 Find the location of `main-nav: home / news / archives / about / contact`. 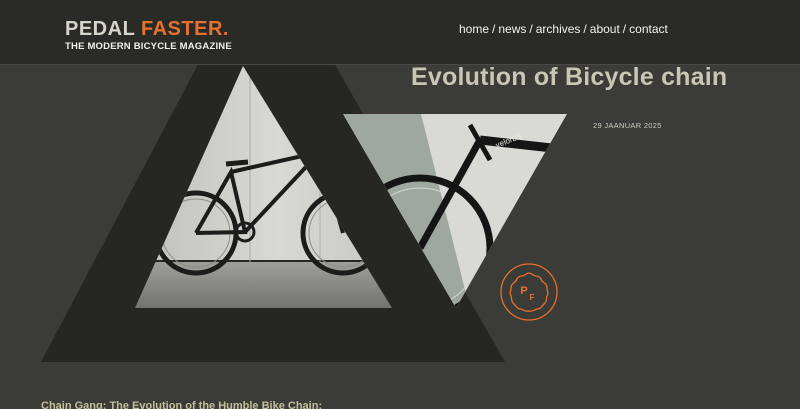

main-nav: home / news / archives / about / contact is located at coordinates (563, 29).